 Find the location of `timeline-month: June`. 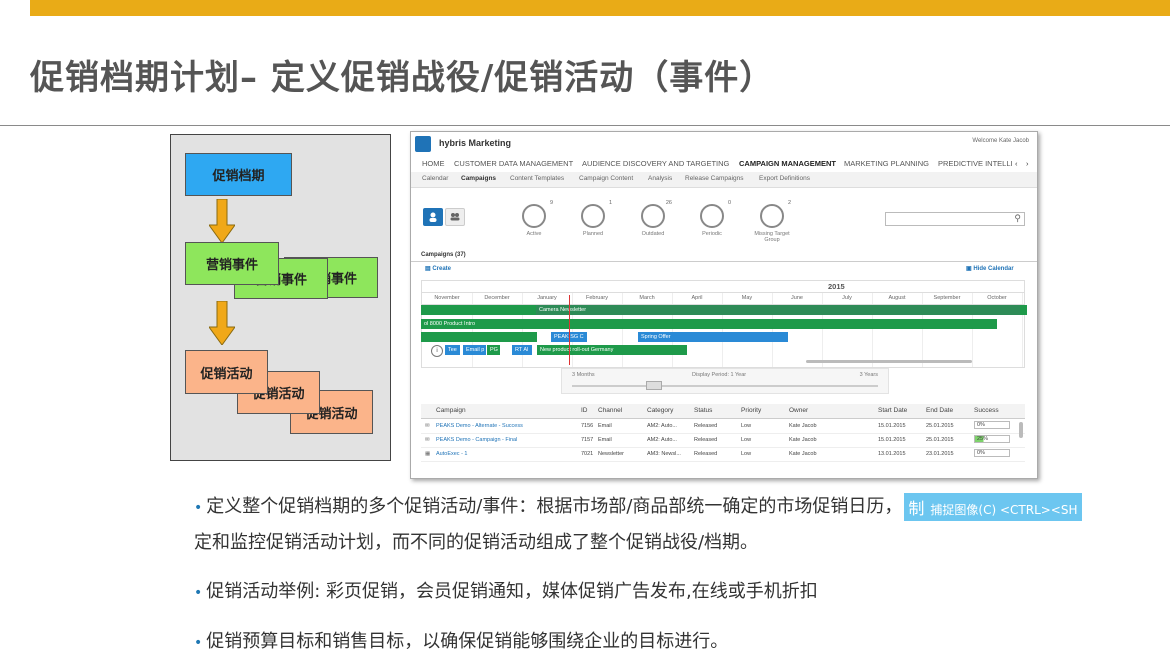

timeline-month: June is located at coordinates (797, 298).